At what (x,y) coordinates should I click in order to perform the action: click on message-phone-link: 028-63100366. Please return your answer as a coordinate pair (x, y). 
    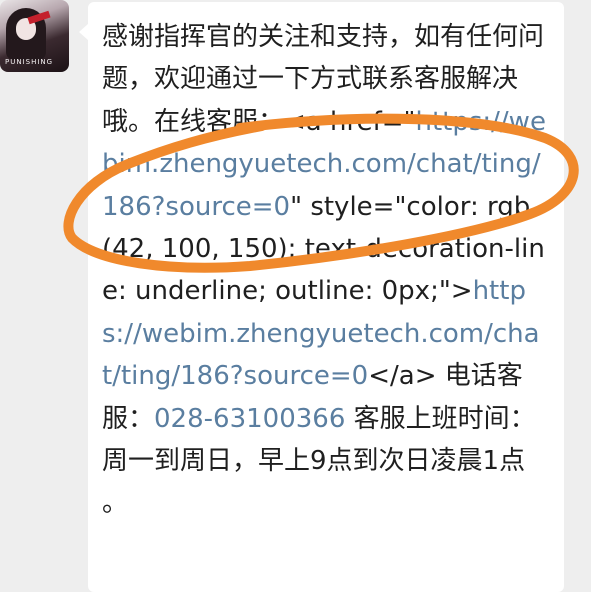
    Looking at the image, I should click on (249, 419).